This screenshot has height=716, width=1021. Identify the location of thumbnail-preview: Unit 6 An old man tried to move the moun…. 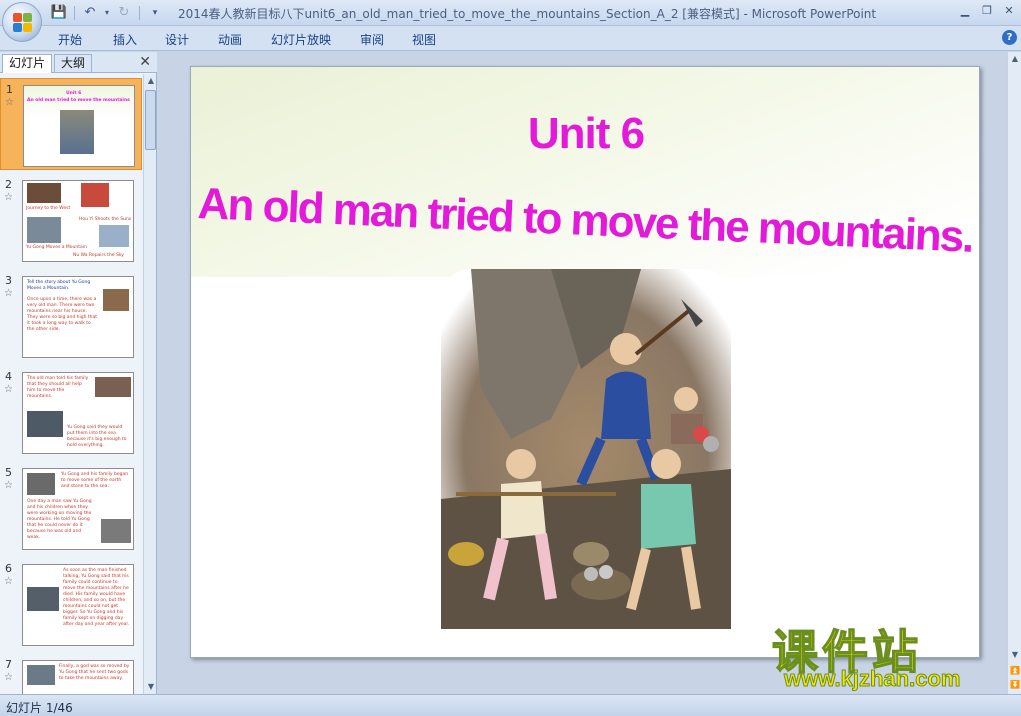
(79, 126).